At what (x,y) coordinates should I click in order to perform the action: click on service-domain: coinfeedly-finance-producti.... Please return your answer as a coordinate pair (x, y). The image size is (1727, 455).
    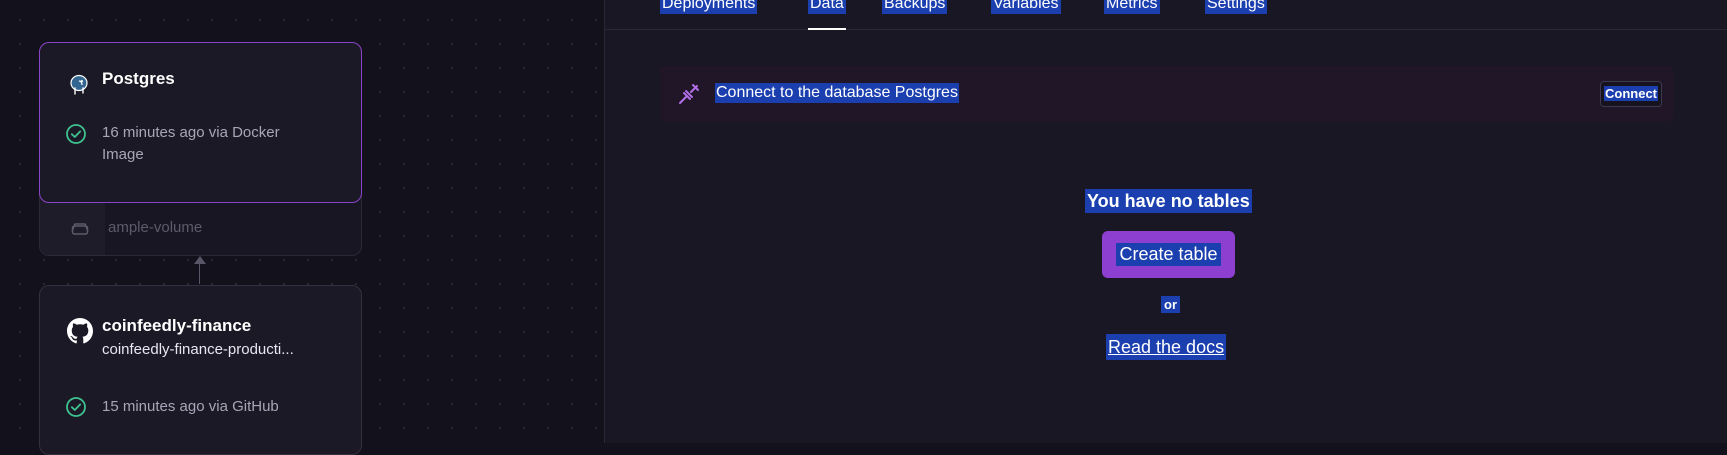
    Looking at the image, I should click on (198, 349).